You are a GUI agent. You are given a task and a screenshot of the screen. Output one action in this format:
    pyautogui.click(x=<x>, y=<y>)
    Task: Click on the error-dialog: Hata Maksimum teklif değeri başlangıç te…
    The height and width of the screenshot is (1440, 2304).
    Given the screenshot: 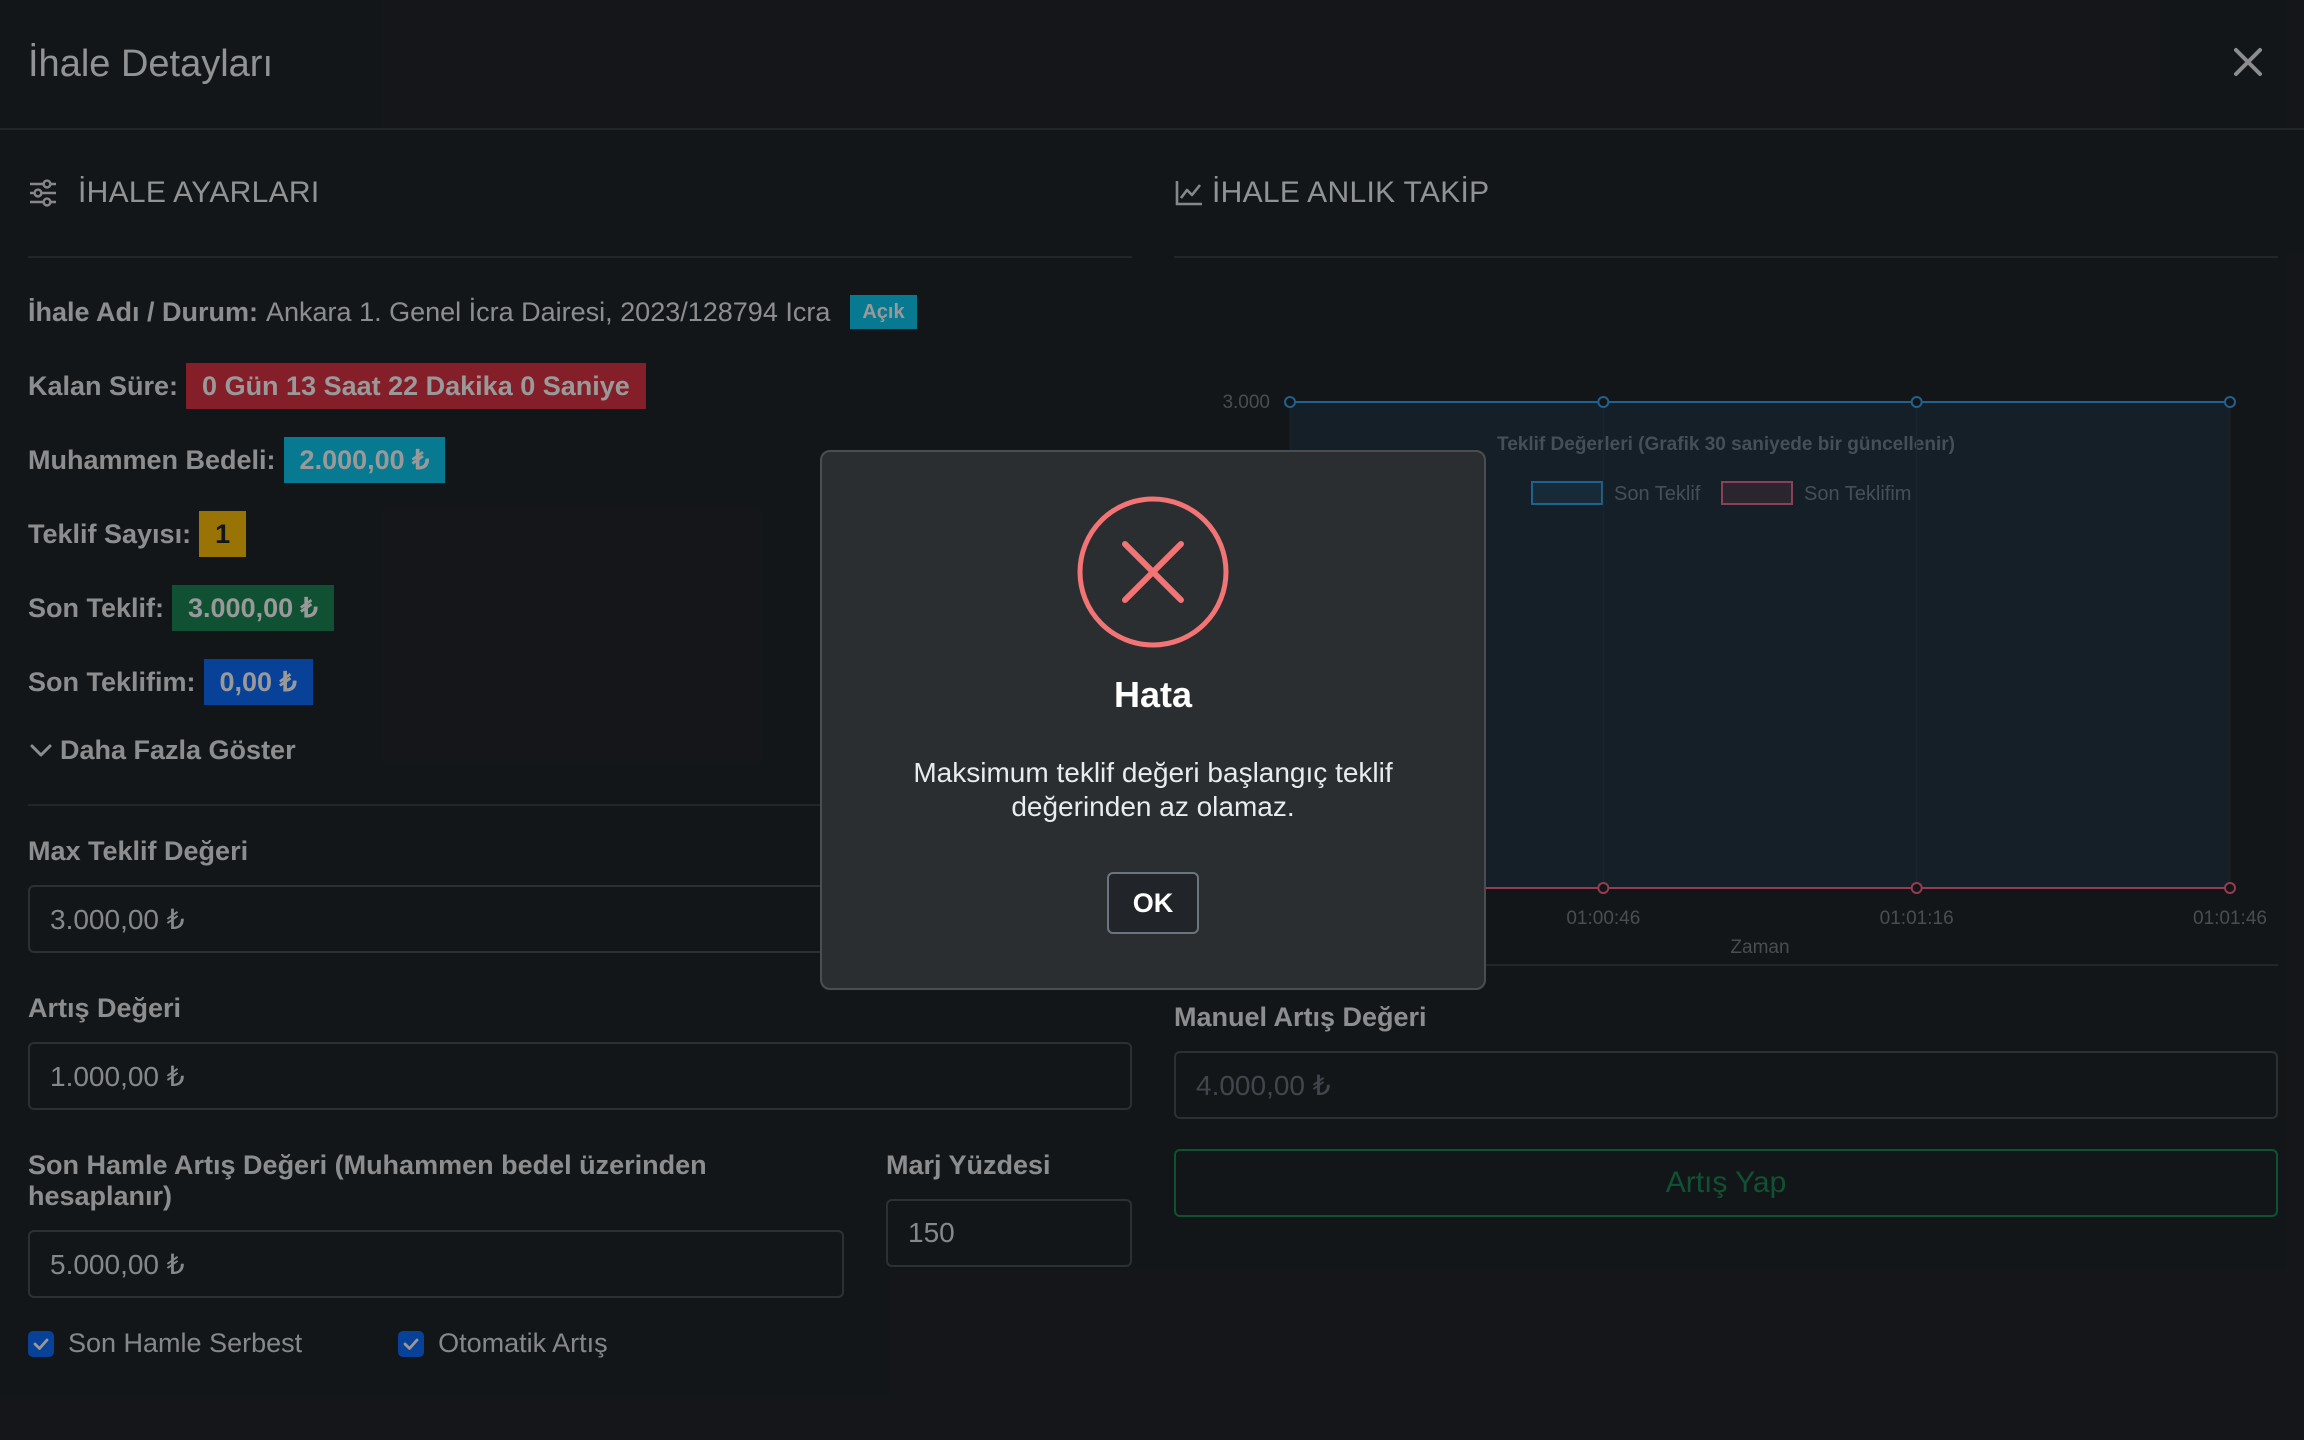 What is the action you would take?
    pyautogui.click(x=1153, y=720)
    